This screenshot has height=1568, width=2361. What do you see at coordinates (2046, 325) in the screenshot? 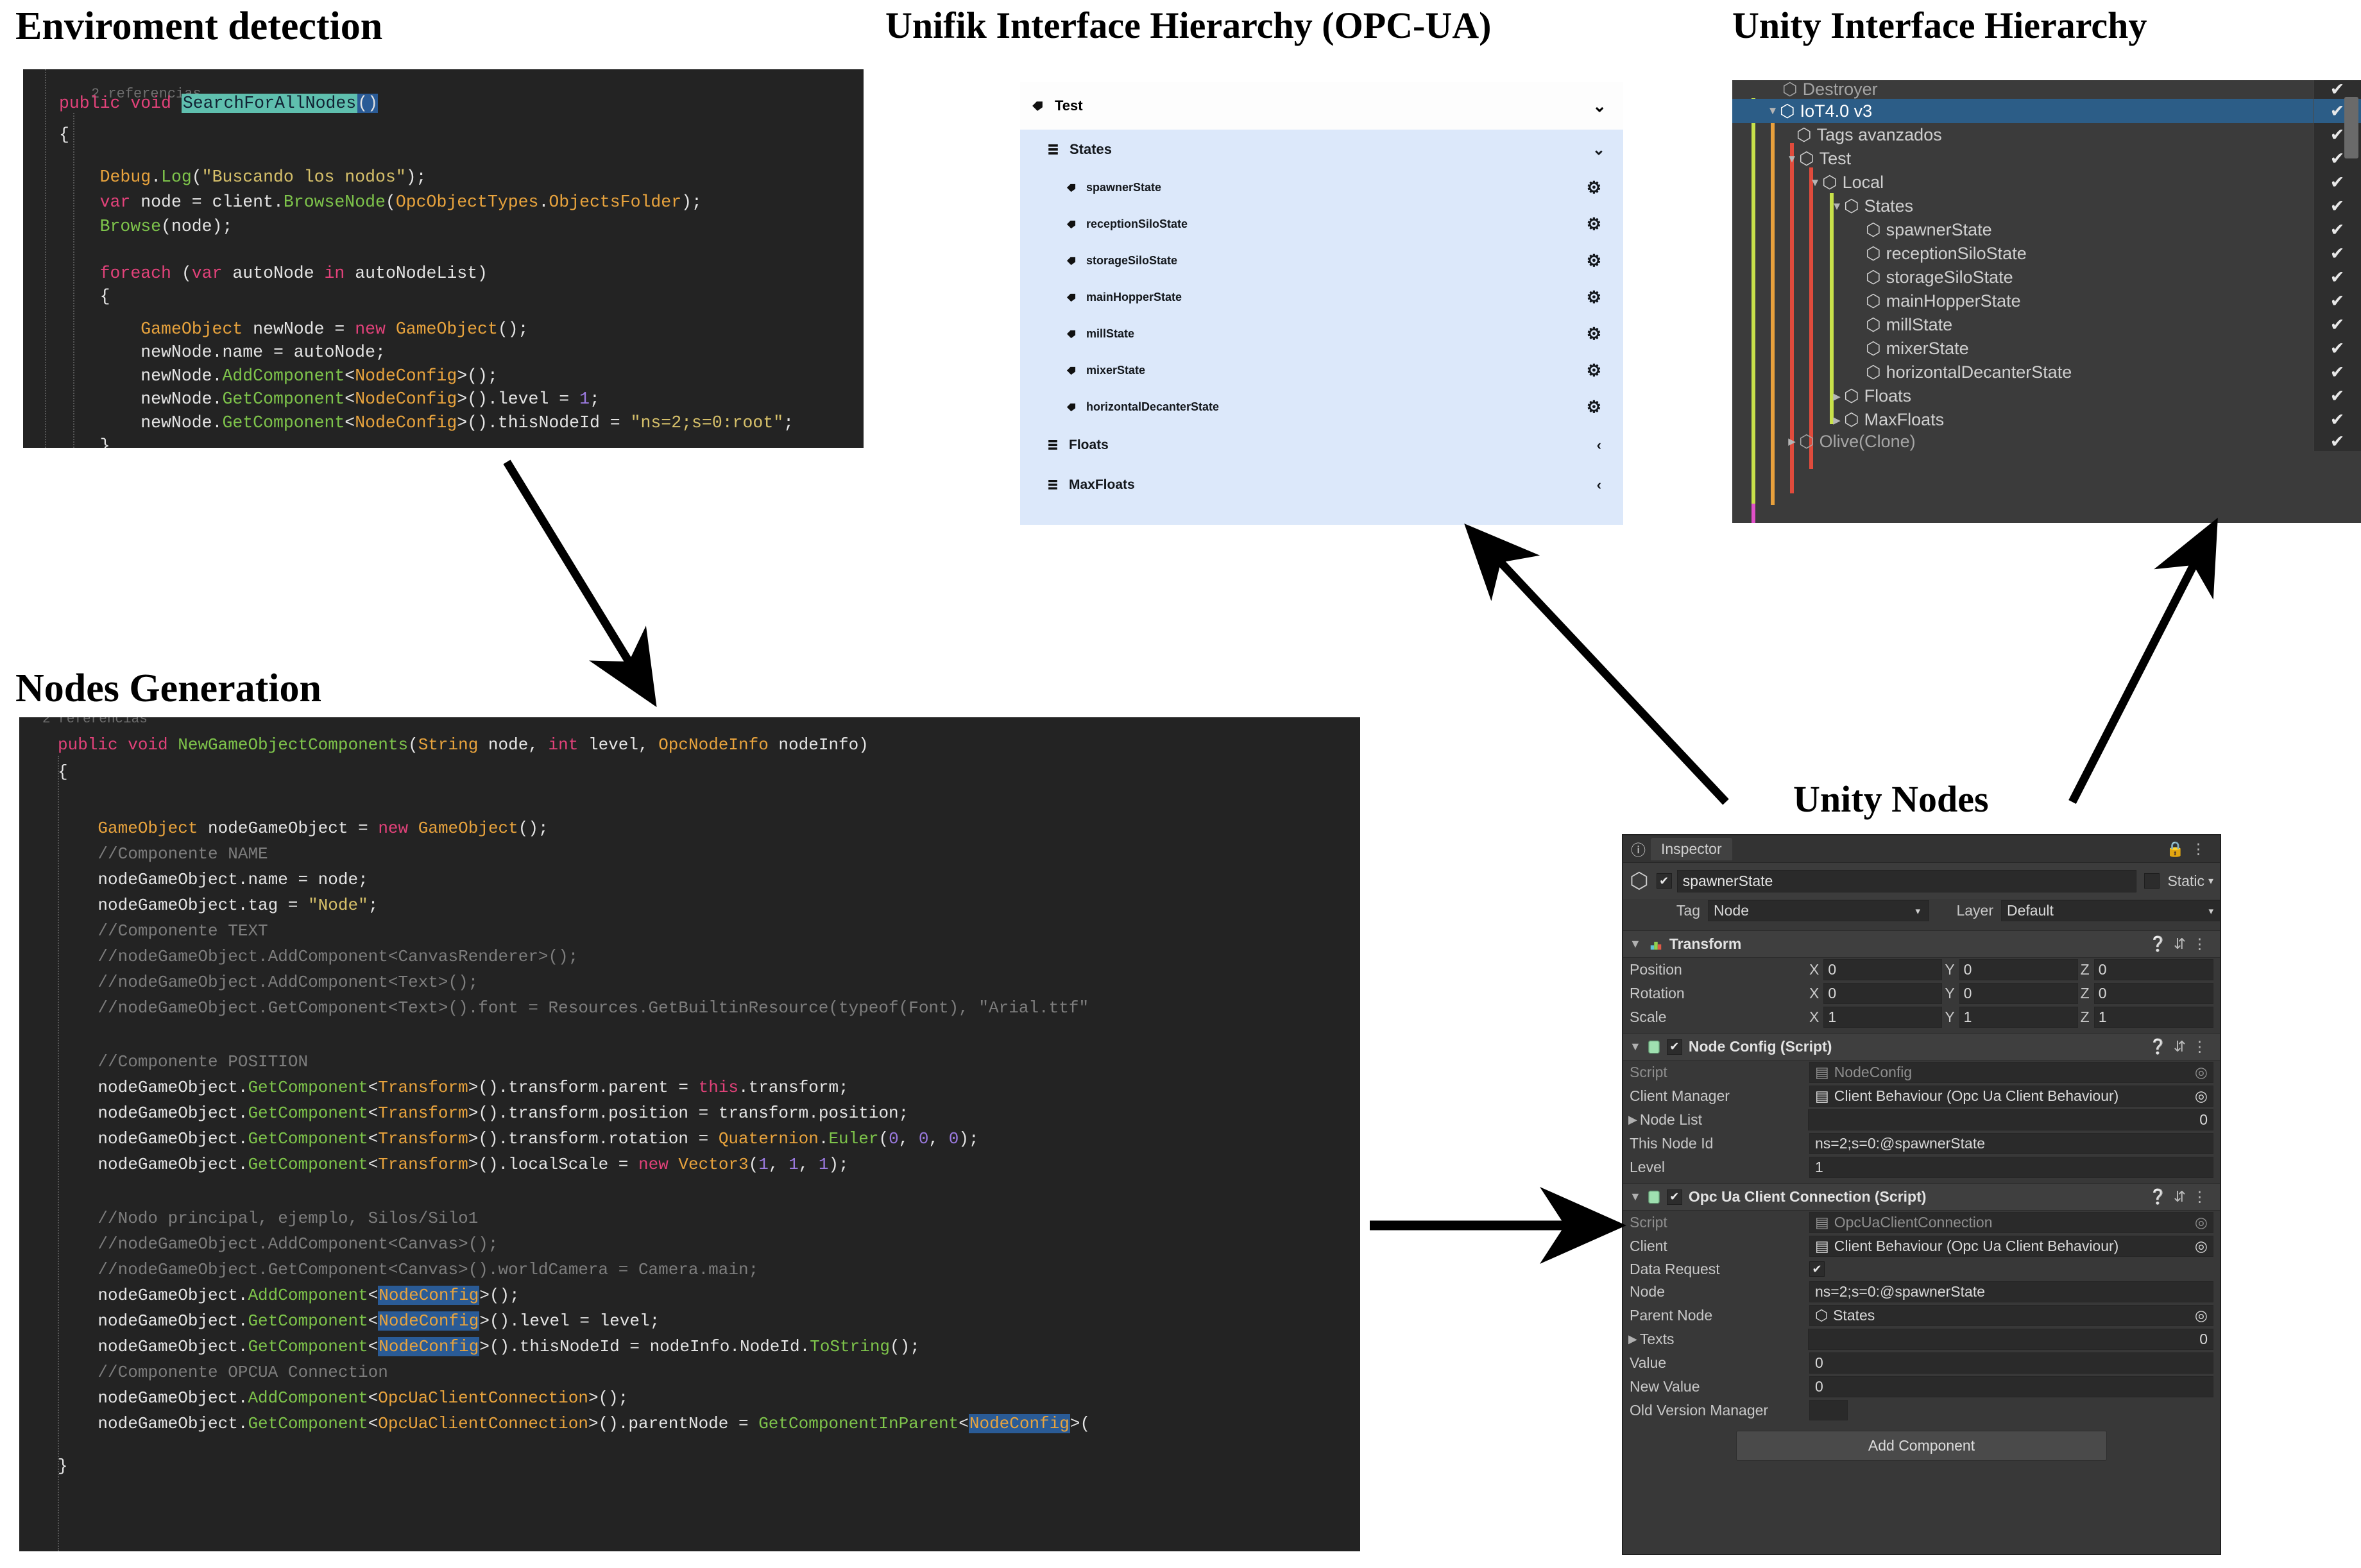
I see `hierarchy-row: ⬡ millState ✔` at bounding box center [2046, 325].